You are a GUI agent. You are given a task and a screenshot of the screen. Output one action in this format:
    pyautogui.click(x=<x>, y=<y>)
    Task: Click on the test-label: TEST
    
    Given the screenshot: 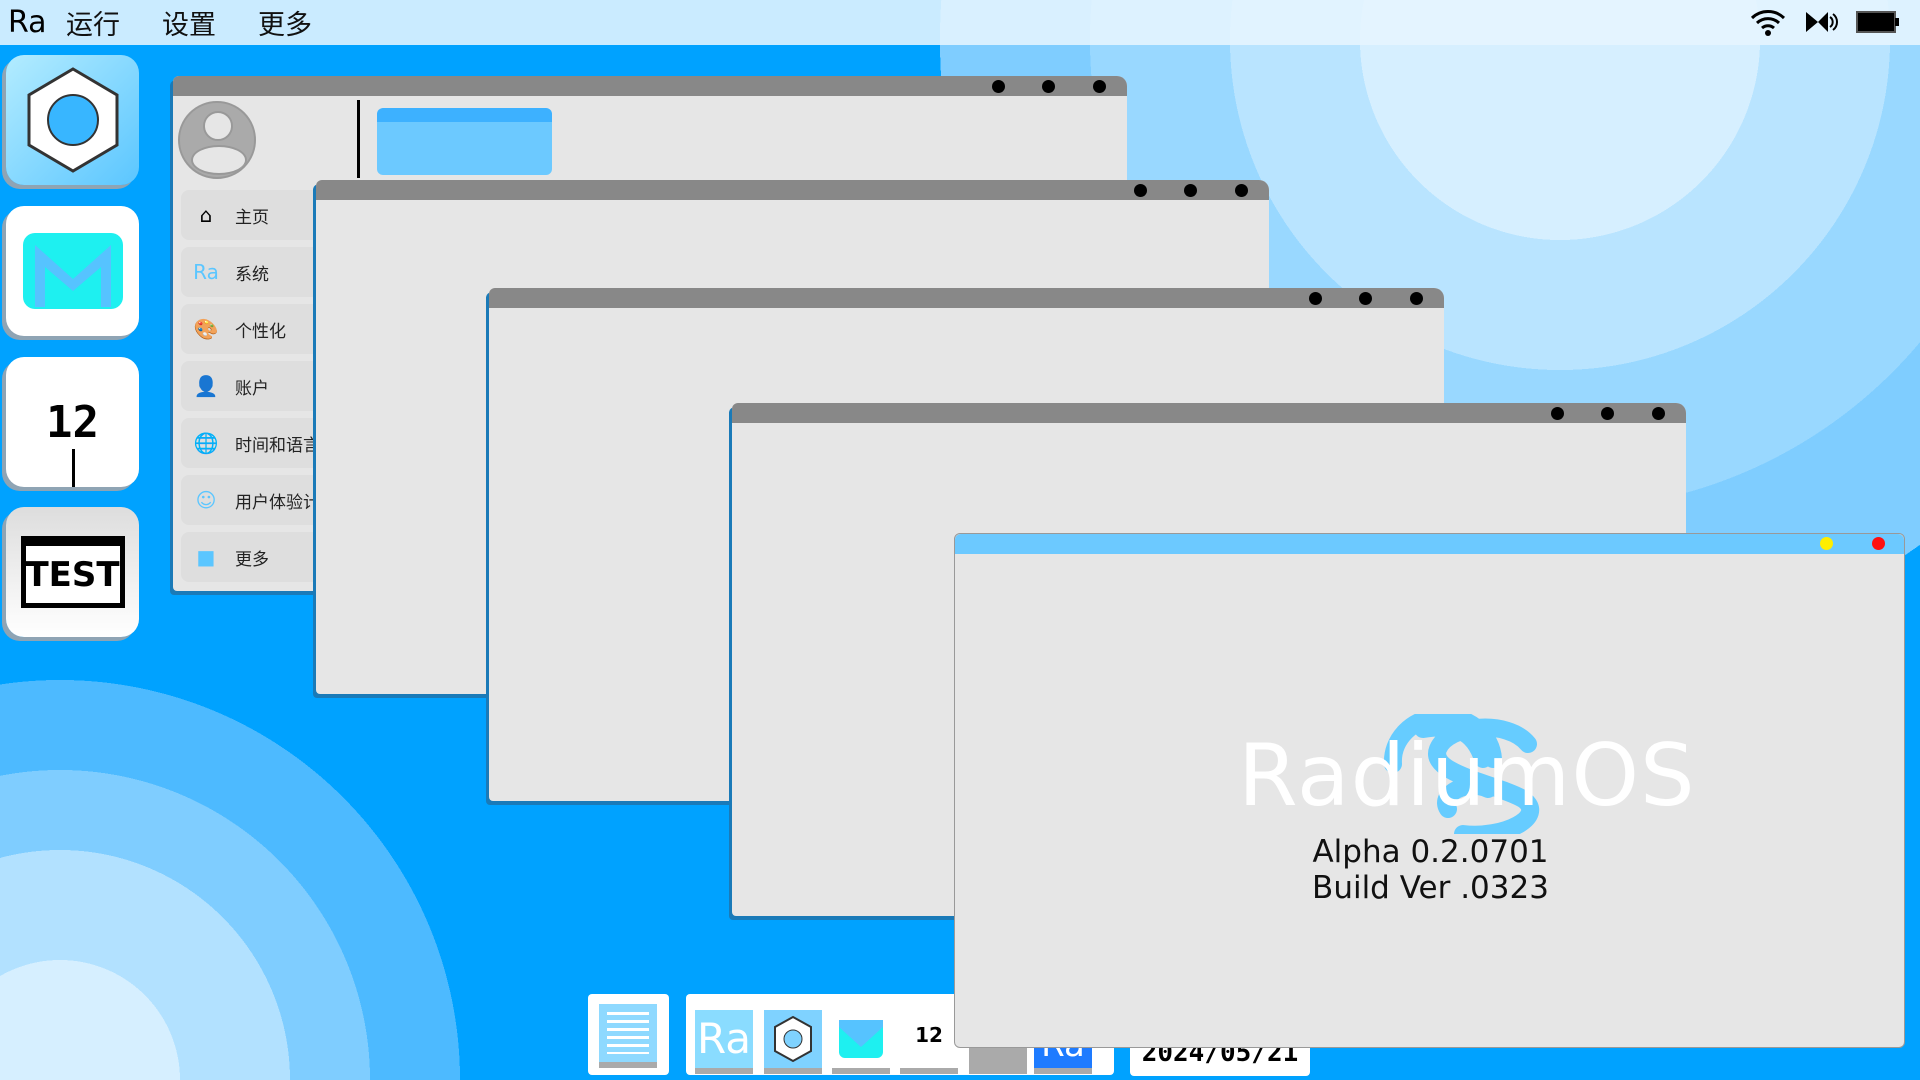 What is the action you would take?
    pyautogui.click(x=72, y=574)
    